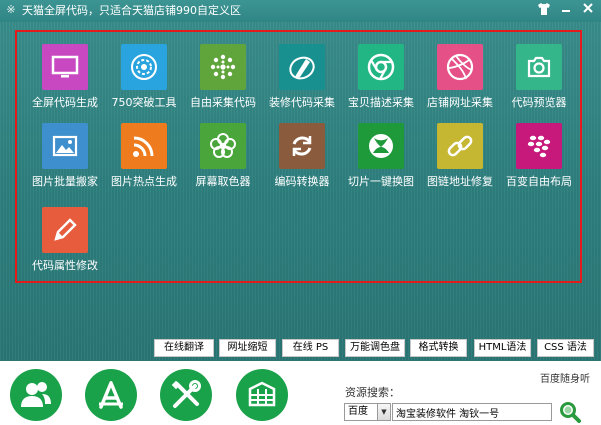 The width and height of the screenshot is (601, 425). I want to click on tool-slice-swap: 切片一键换图, so click(381, 159).